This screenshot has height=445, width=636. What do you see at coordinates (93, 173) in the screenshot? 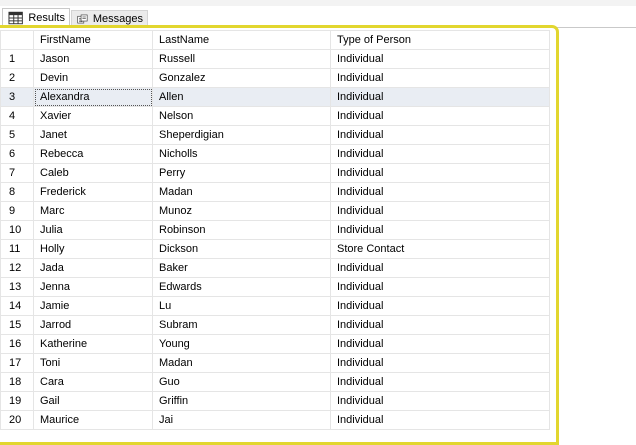
I see `firstname-cell: Caleb` at bounding box center [93, 173].